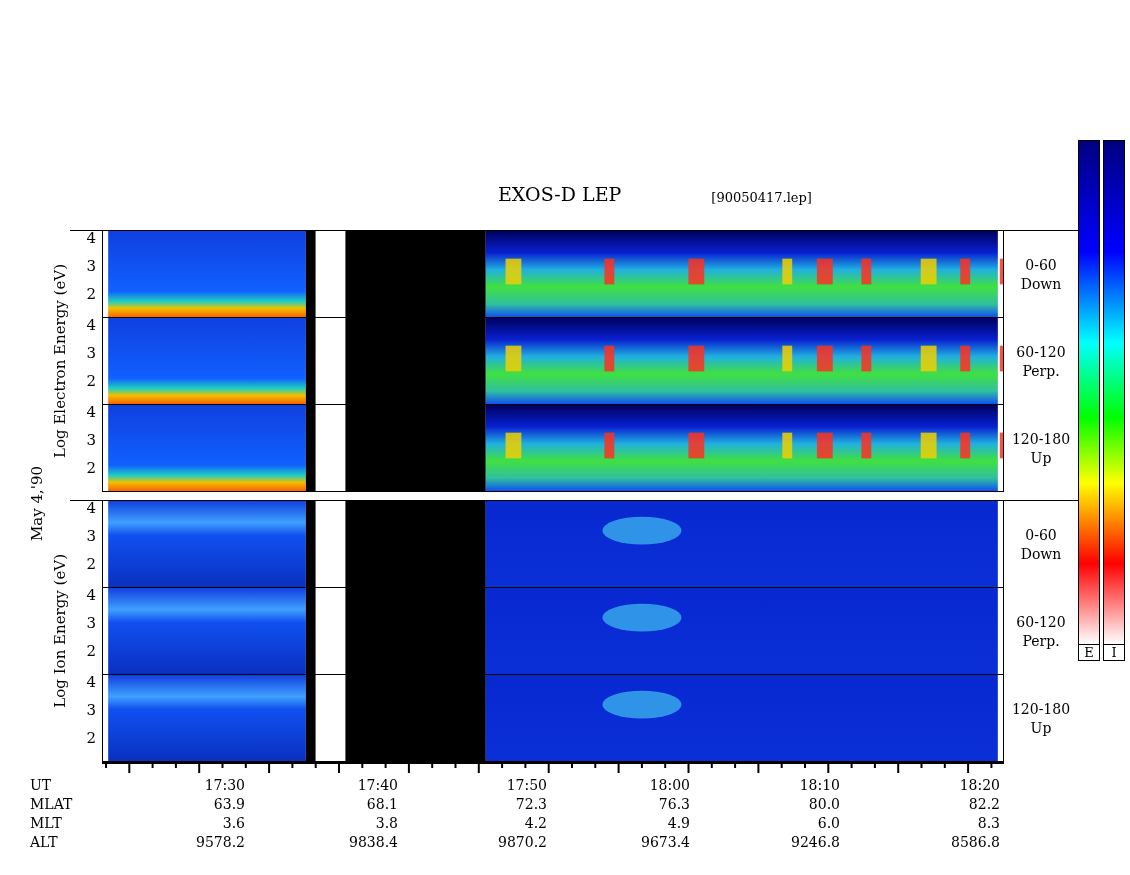 The width and height of the screenshot is (1130, 875). Describe the element at coordinates (535, 823) in the screenshot. I see `value-text: 4.2` at that location.